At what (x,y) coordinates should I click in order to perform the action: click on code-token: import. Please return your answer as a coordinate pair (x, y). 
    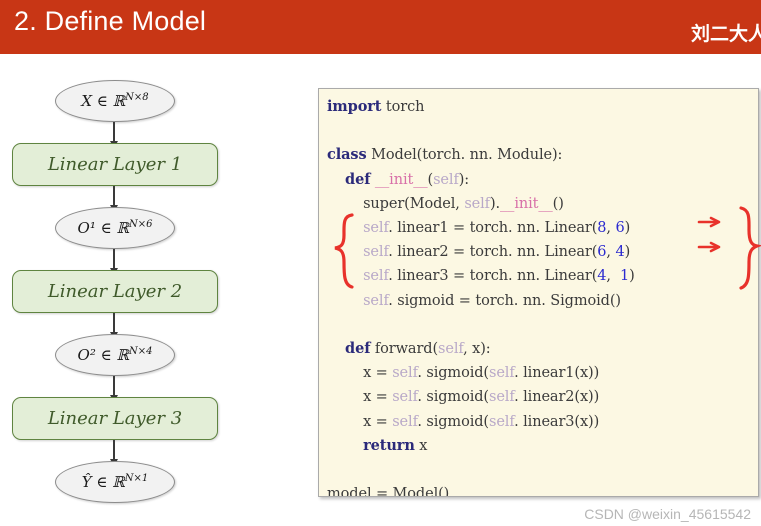
    Looking at the image, I should click on (354, 106).